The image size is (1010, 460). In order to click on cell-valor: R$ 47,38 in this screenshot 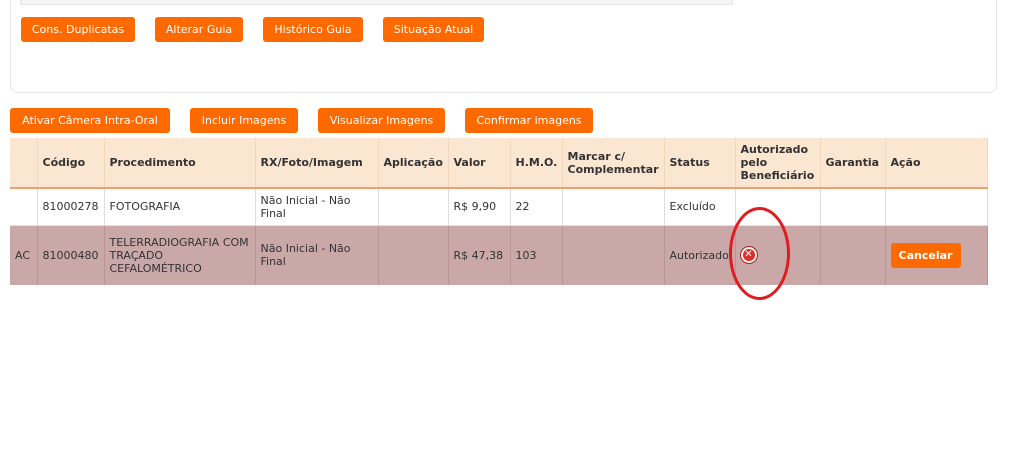, I will do `click(479, 255)`.